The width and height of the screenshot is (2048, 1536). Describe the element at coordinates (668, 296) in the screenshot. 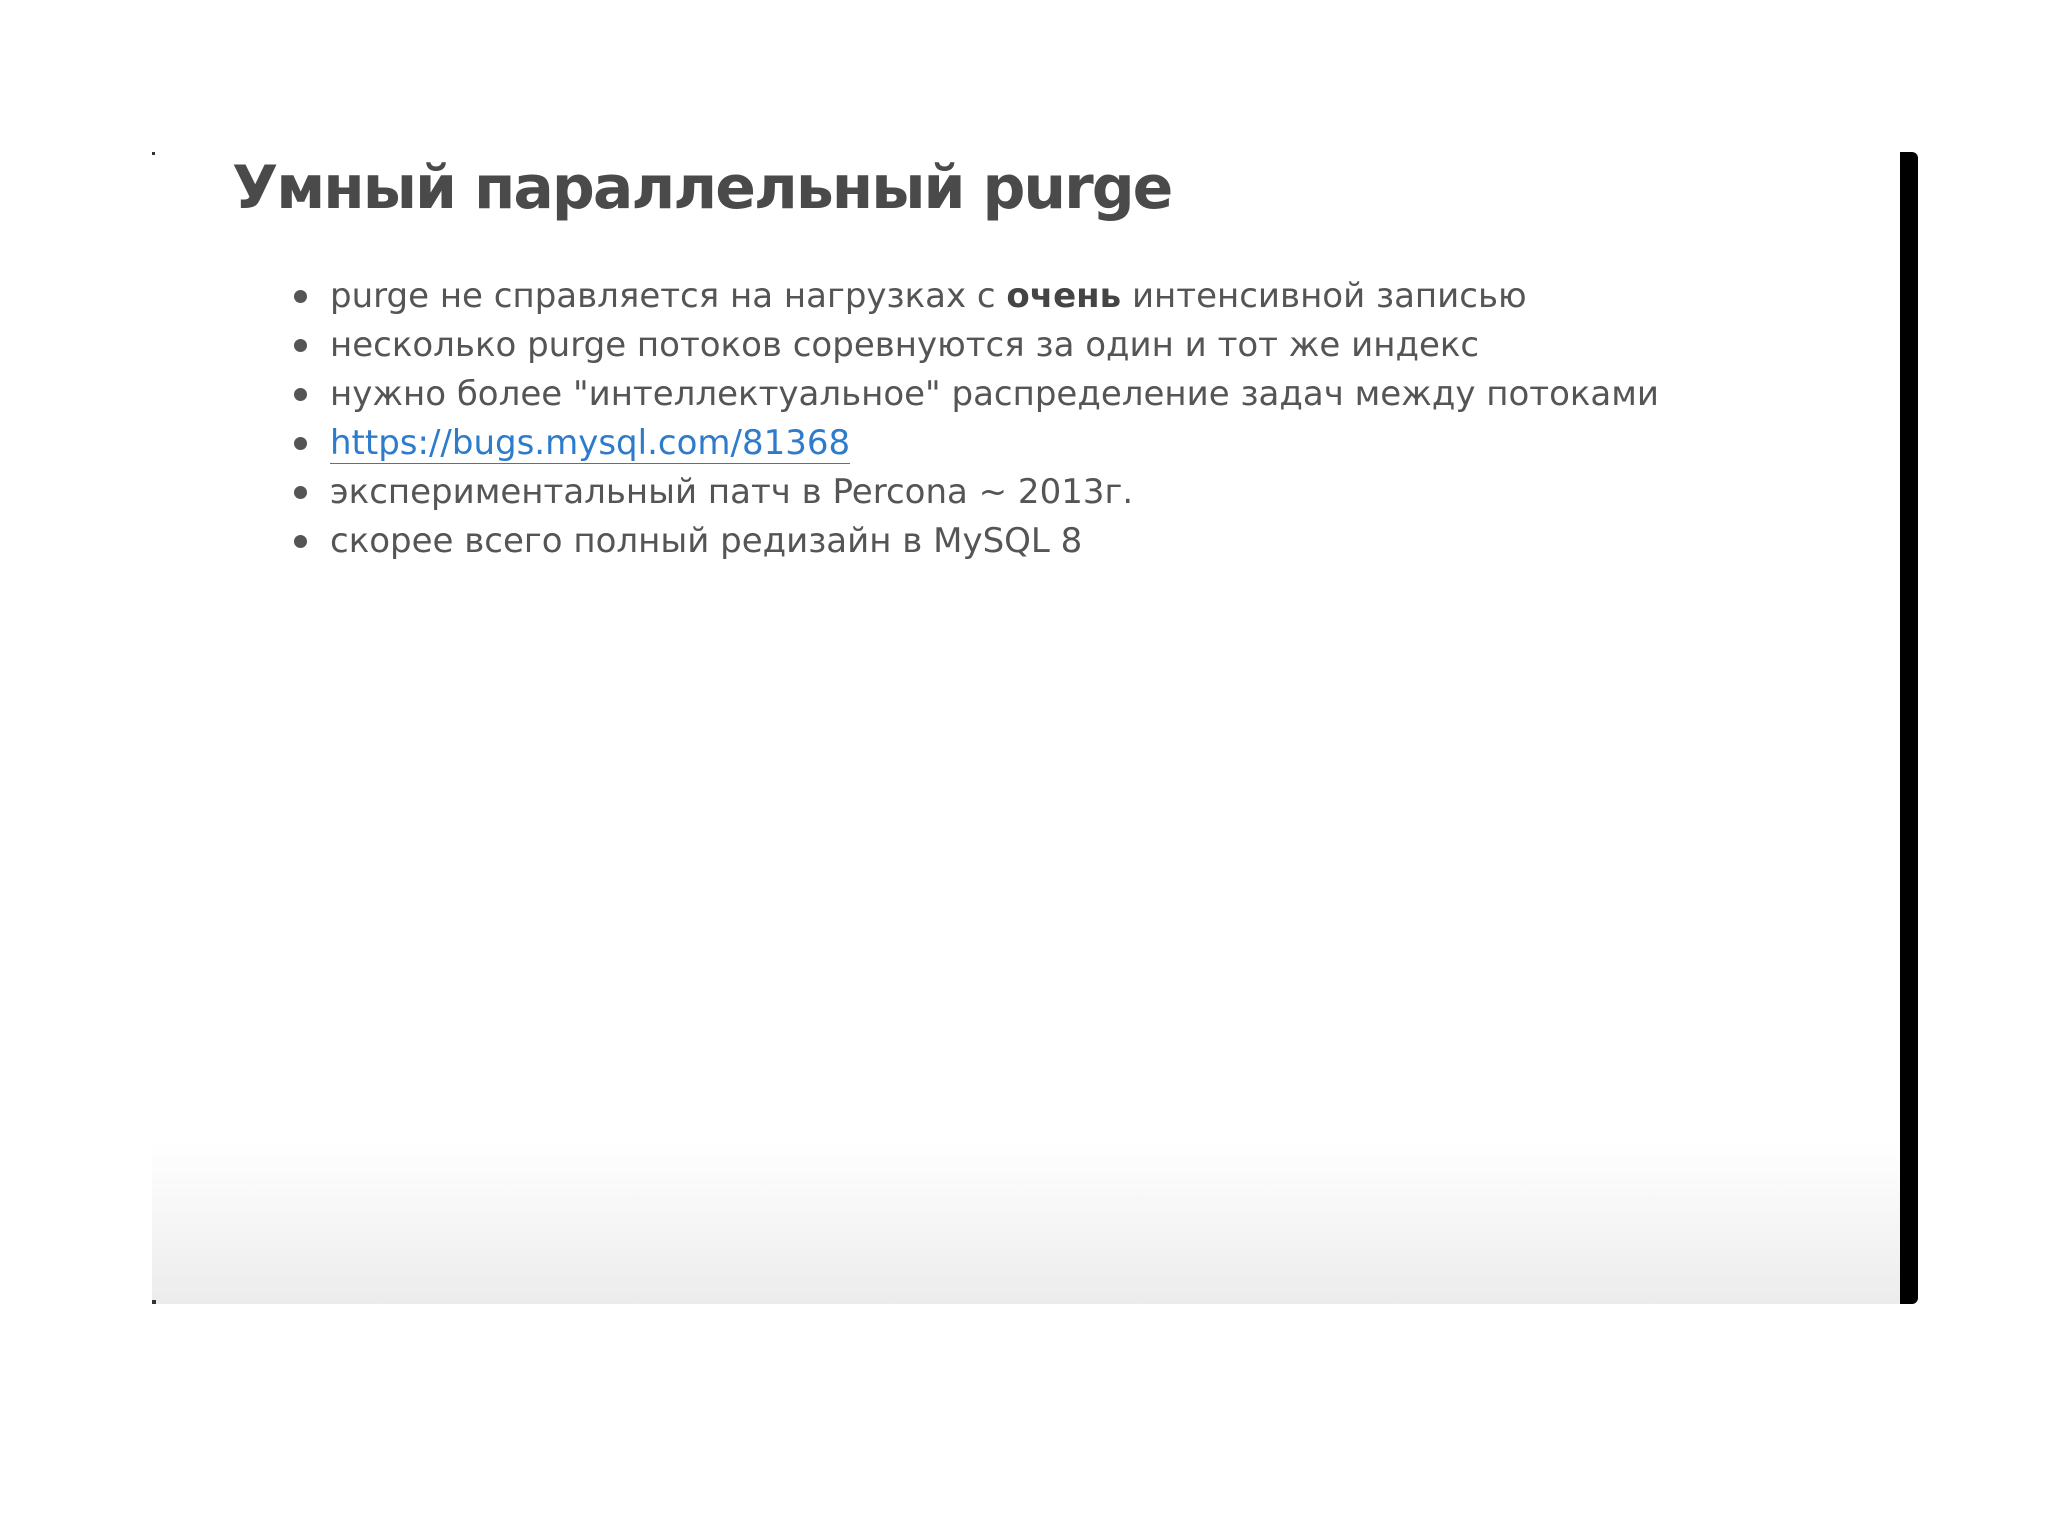

I see `bullet-text: purge не справляется на нагрузках с` at that location.